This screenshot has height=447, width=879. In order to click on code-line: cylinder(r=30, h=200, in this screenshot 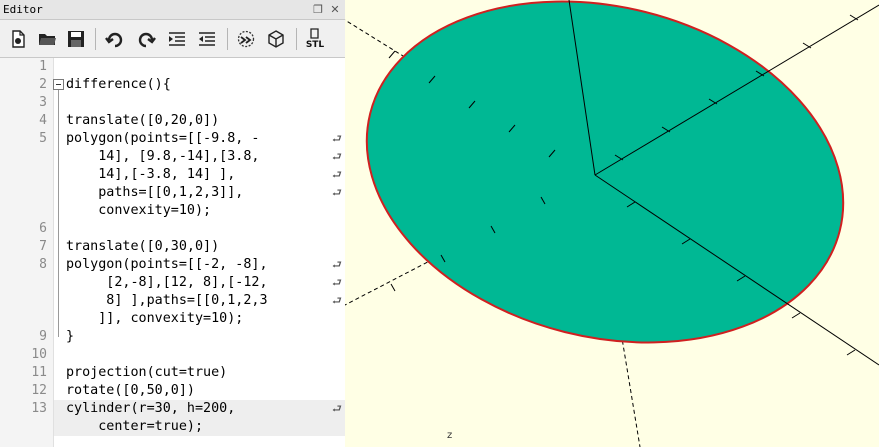, I will do `click(151, 408)`.